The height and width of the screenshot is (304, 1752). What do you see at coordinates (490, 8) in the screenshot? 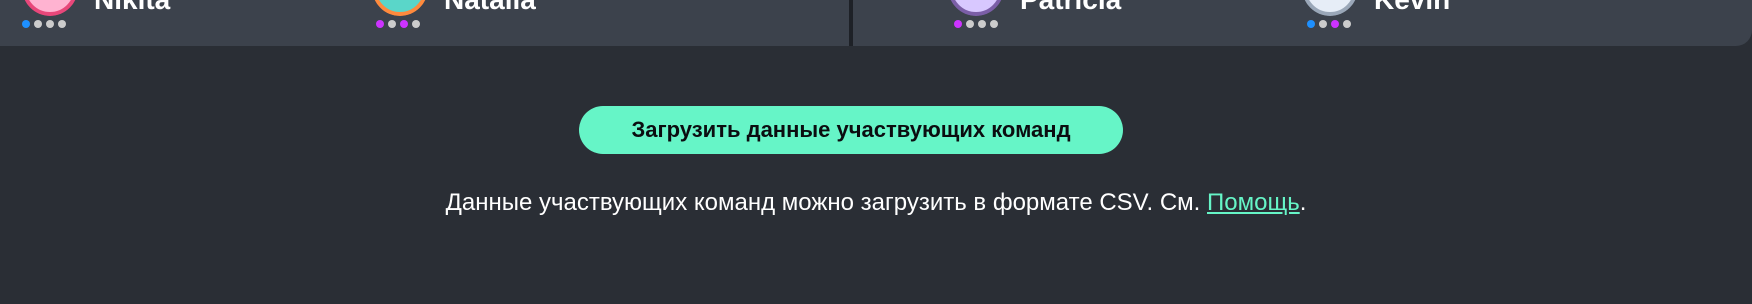
I see `player-name: Natalia` at bounding box center [490, 8].